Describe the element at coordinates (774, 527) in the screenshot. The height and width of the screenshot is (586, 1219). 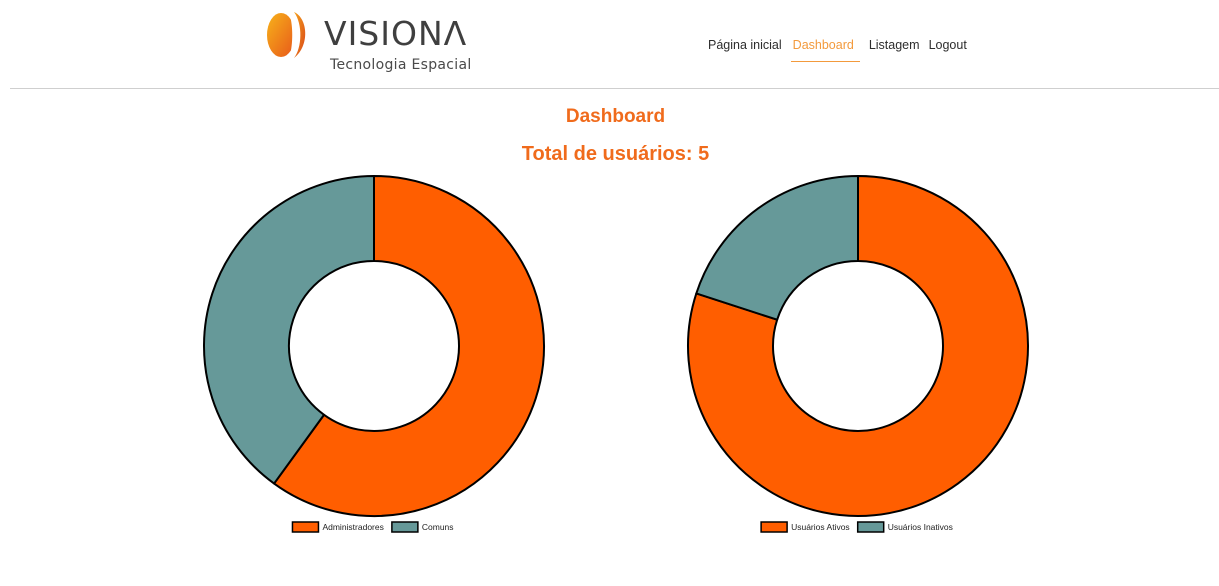
I see `legend-swatch-usu-rios-ativos` at that location.